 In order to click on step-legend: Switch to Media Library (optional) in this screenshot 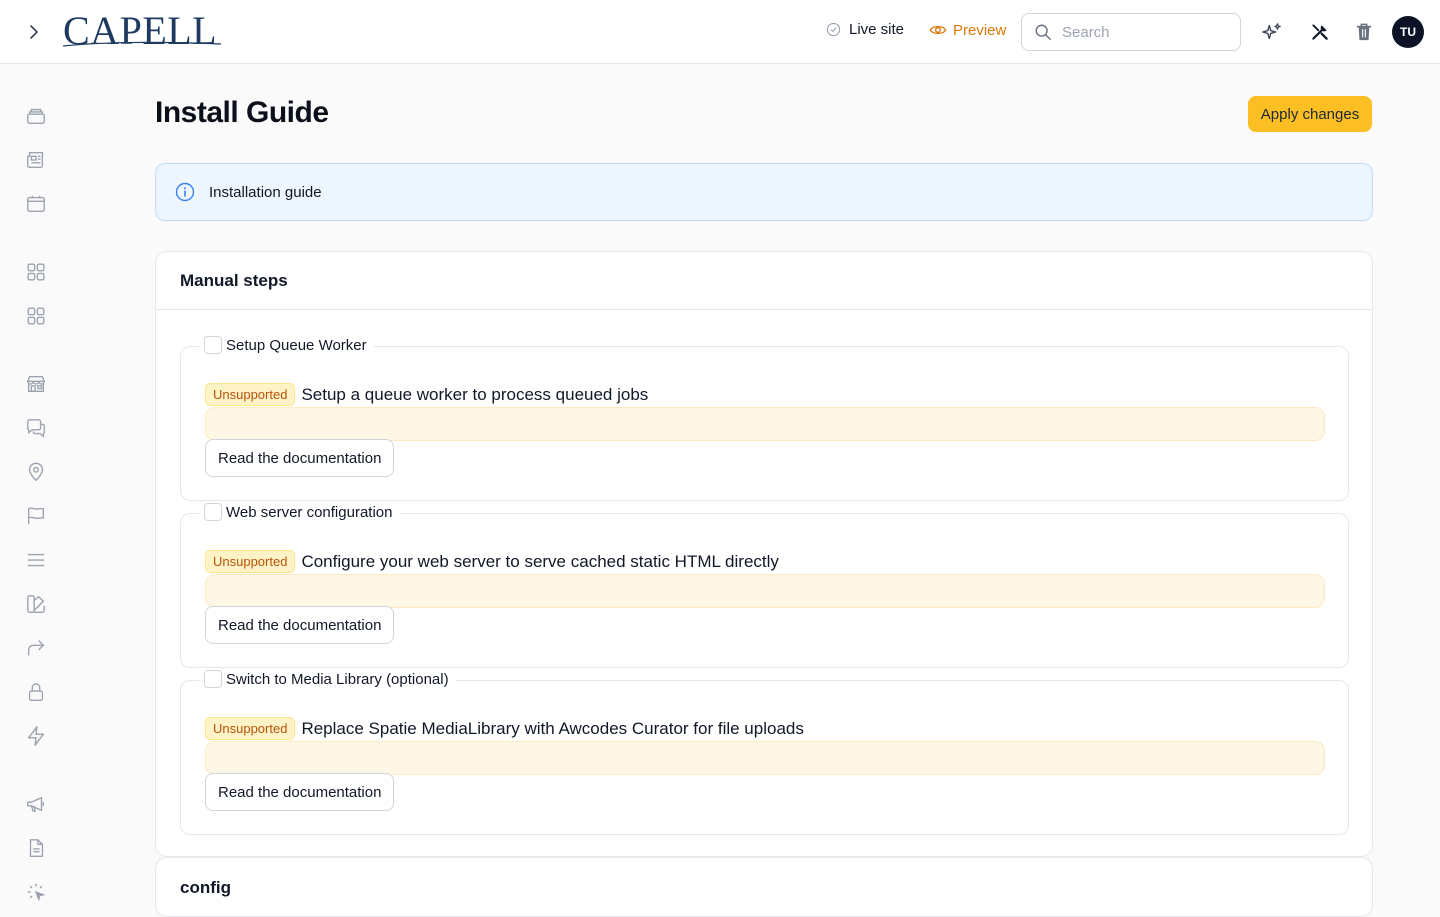, I will do `click(327, 679)`.